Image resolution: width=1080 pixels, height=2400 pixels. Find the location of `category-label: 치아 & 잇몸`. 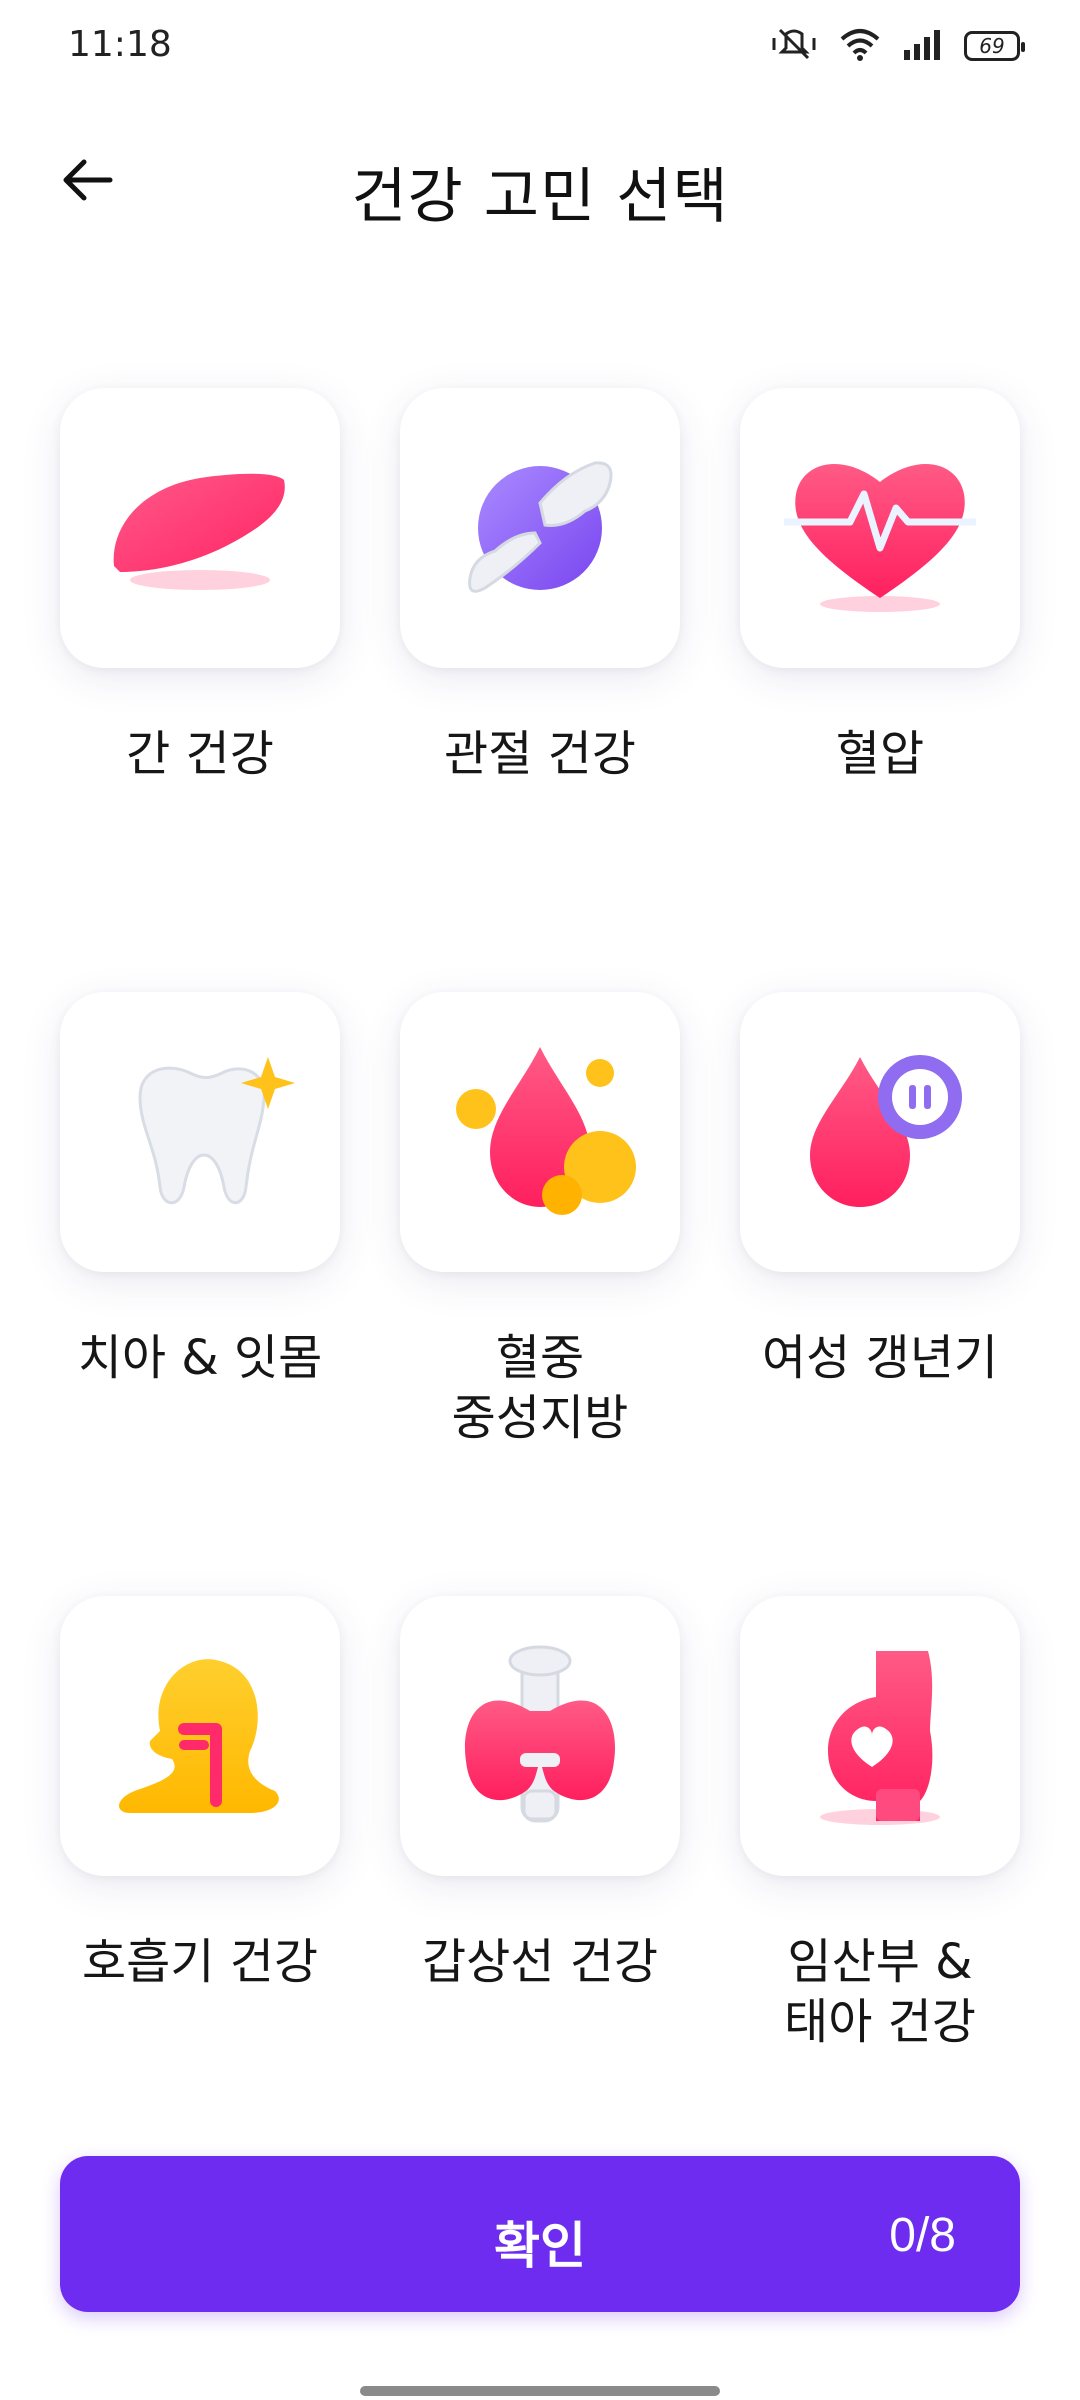

category-label: 치아 & 잇몸 is located at coordinates (200, 1358).